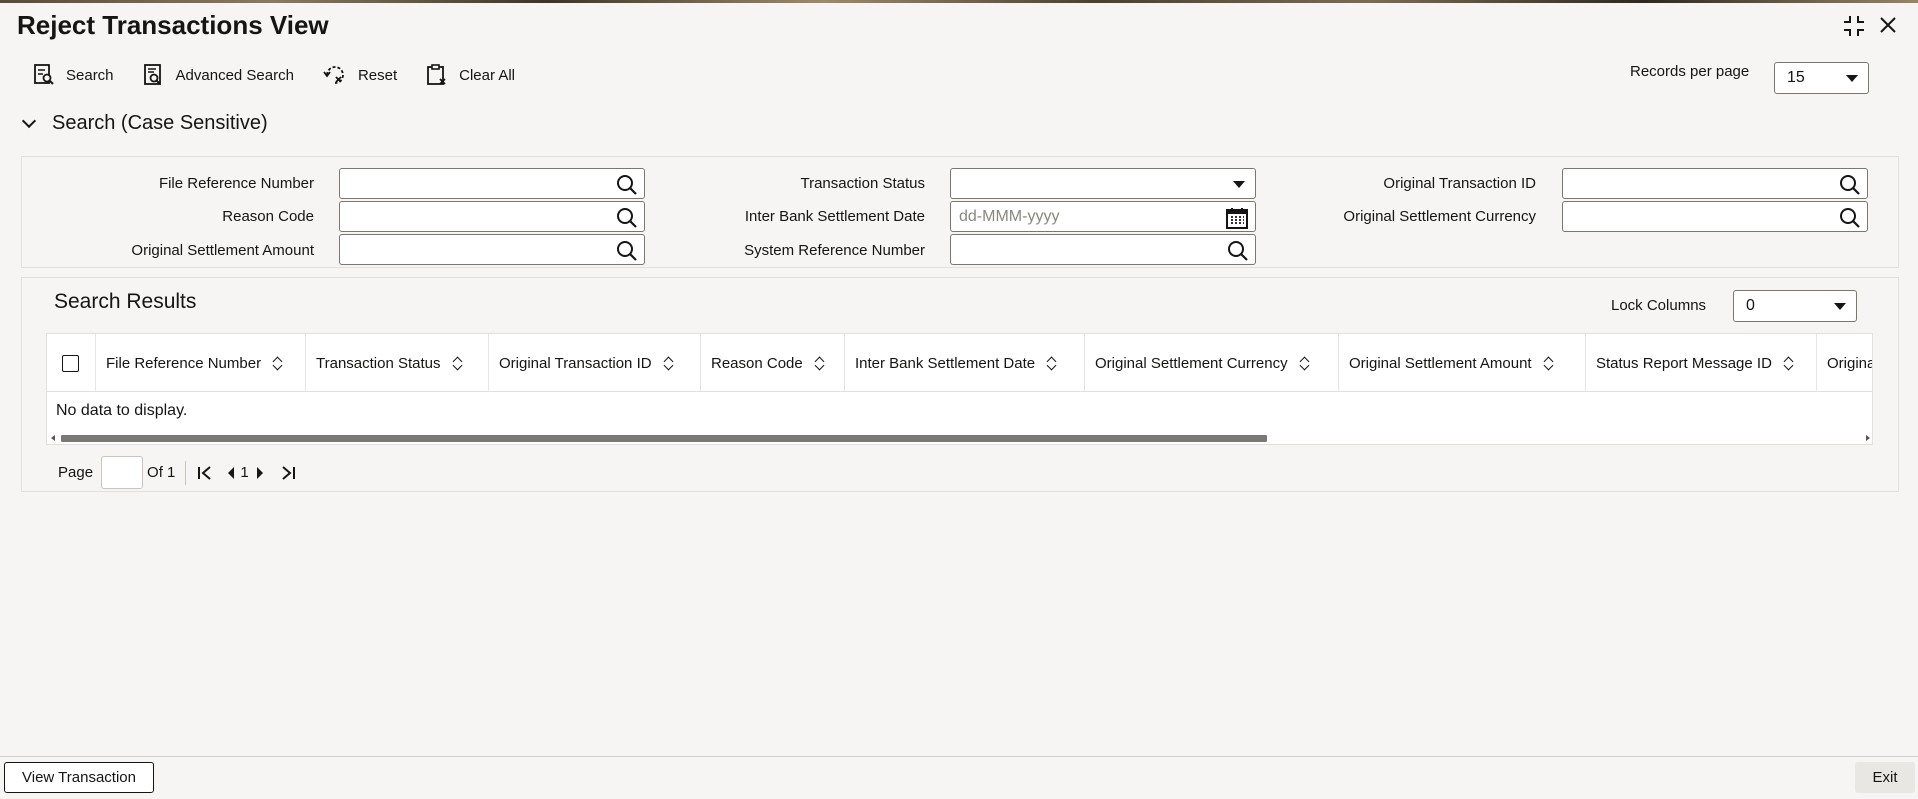  I want to click on inter-bank-settlement-date-input: dd-MMM-yyyy, so click(1103, 216).